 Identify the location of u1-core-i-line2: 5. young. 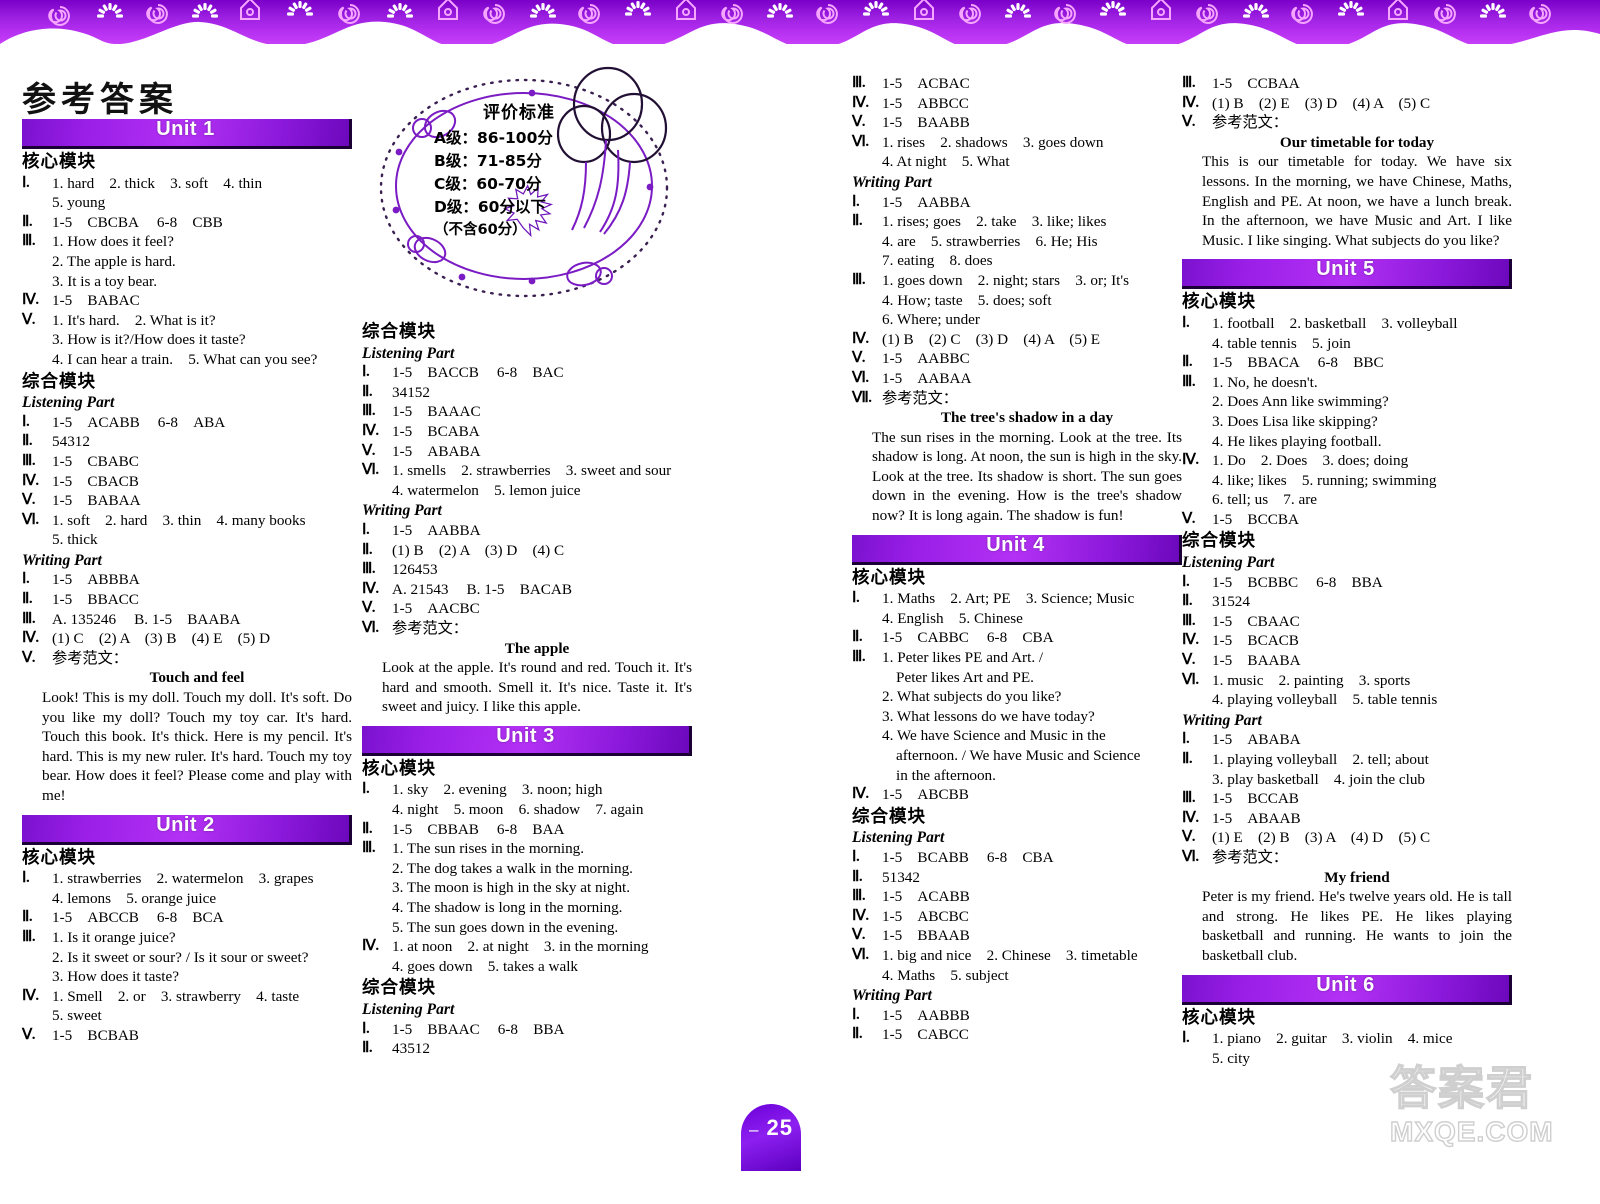
(79, 203).